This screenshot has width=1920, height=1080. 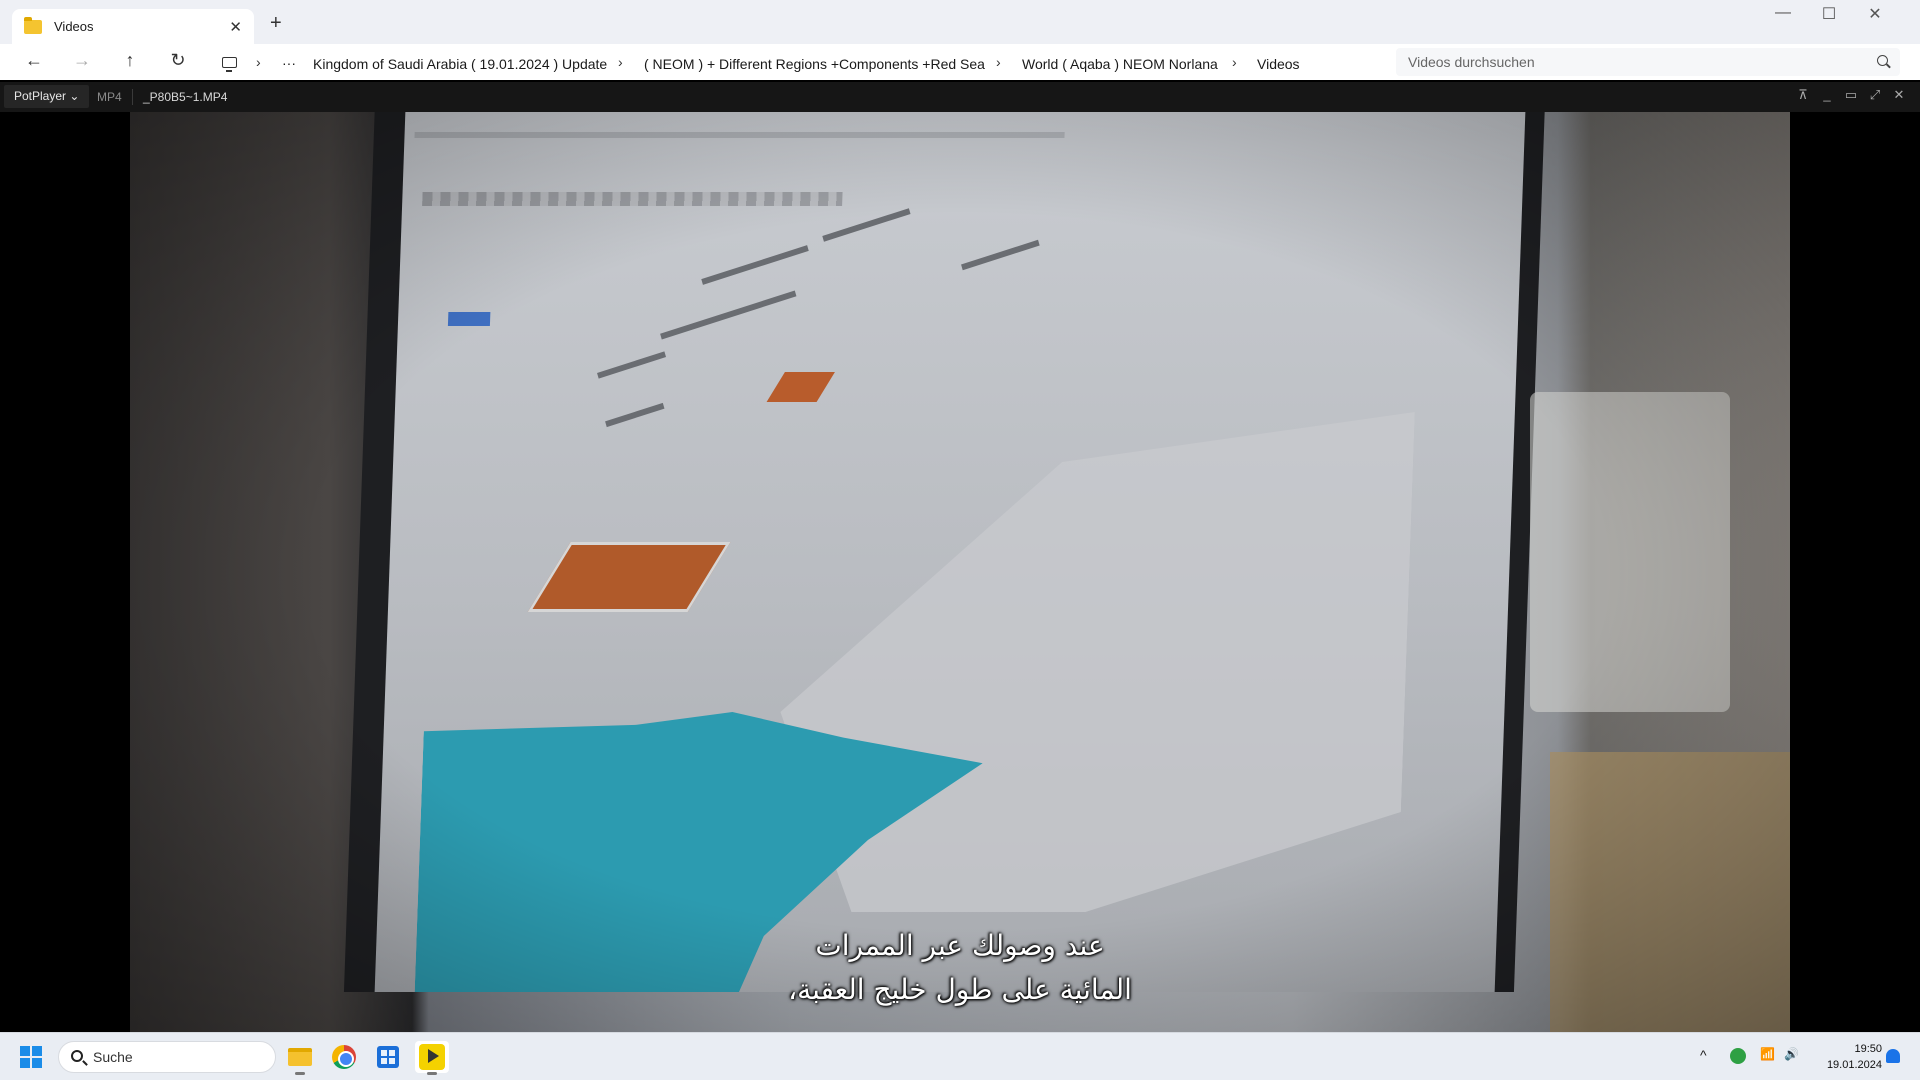 I want to click on subtitle-line: عند وصولك عبر الممرات, so click(x=960, y=945).